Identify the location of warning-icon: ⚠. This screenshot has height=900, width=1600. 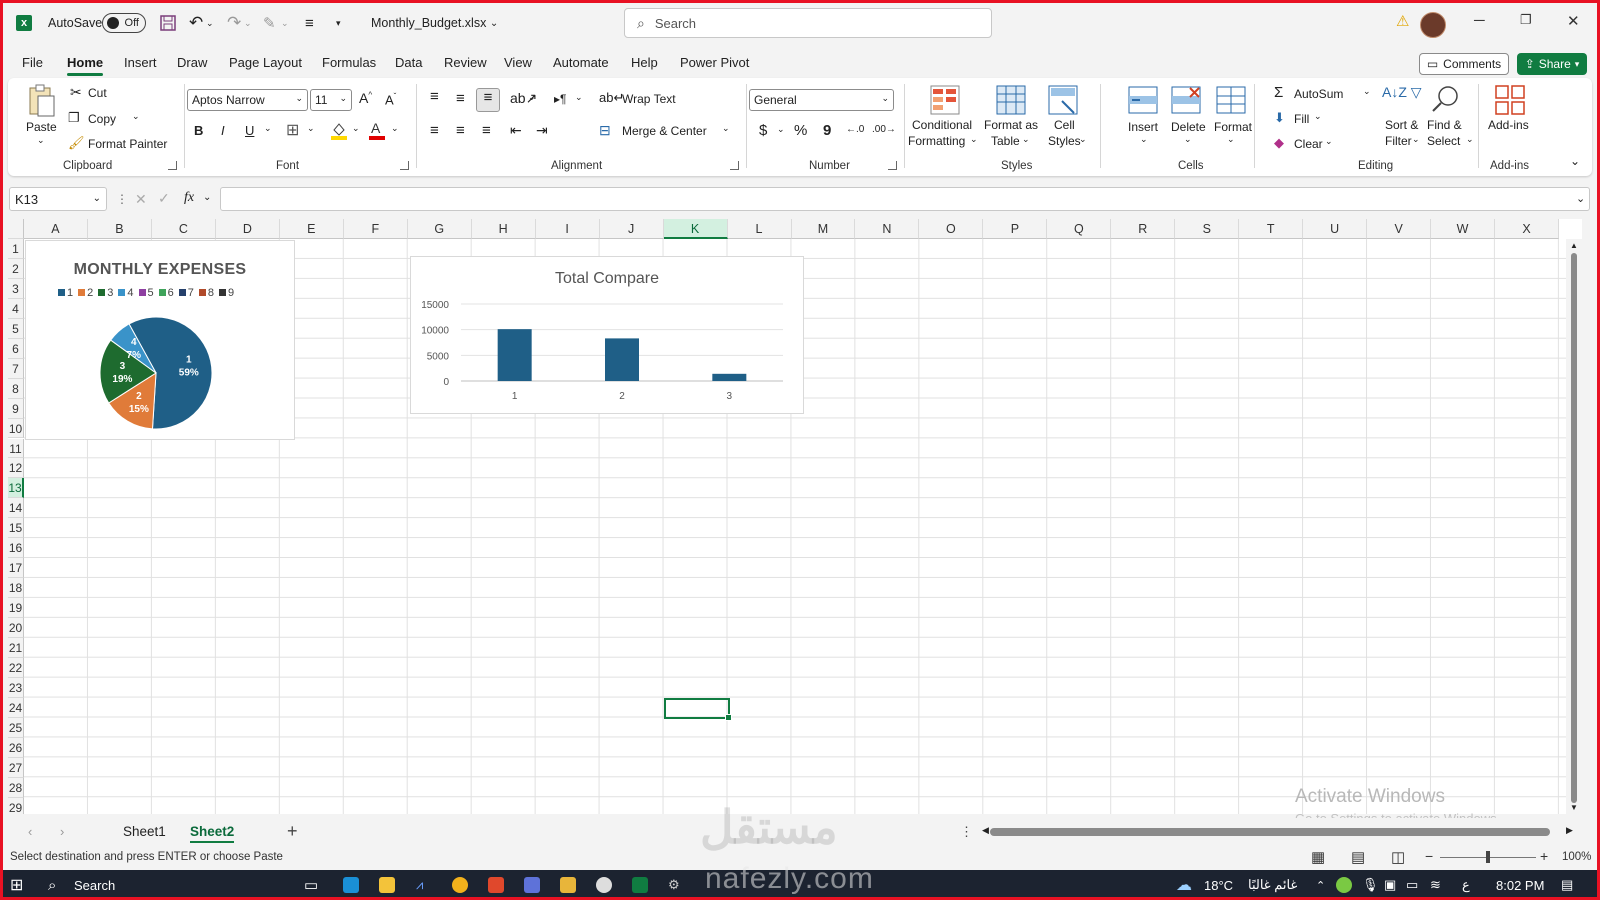
(1402, 21).